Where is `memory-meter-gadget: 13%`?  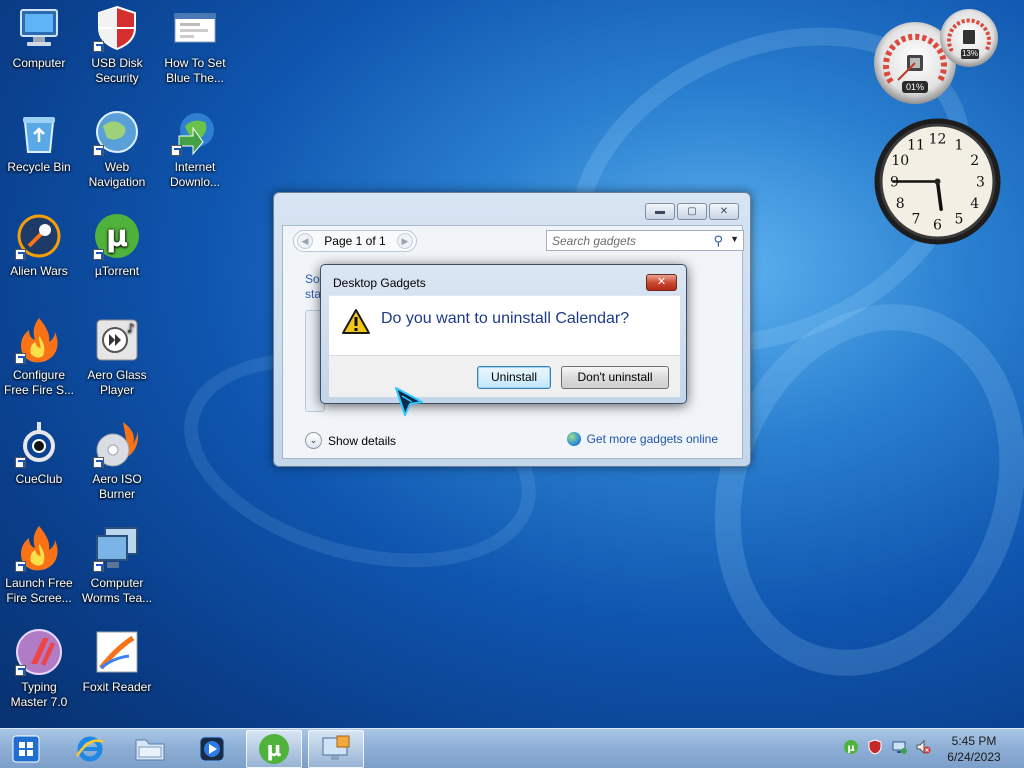
memory-meter-gadget: 13% is located at coordinates (969, 38).